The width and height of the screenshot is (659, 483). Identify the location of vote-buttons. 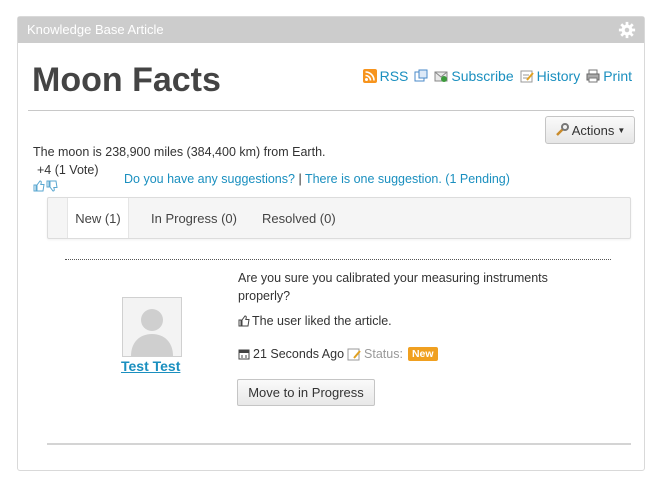
(45, 186).